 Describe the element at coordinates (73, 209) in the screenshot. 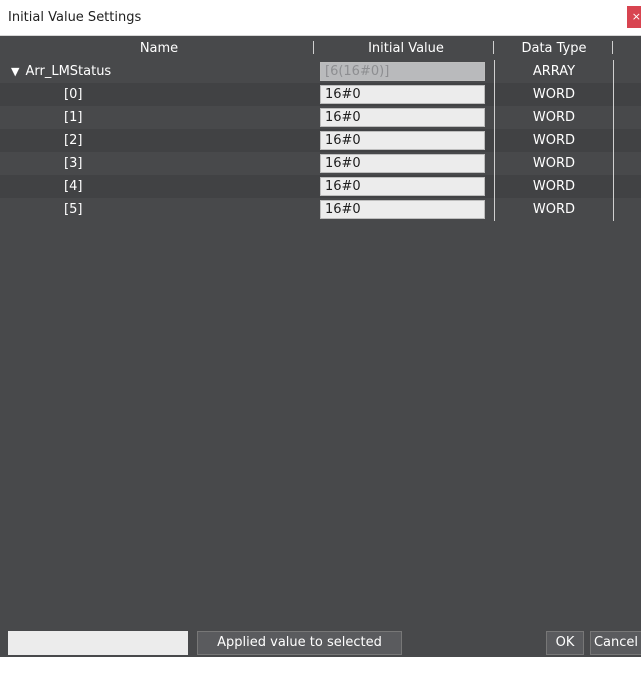

I see `row-name: [5]` at that location.